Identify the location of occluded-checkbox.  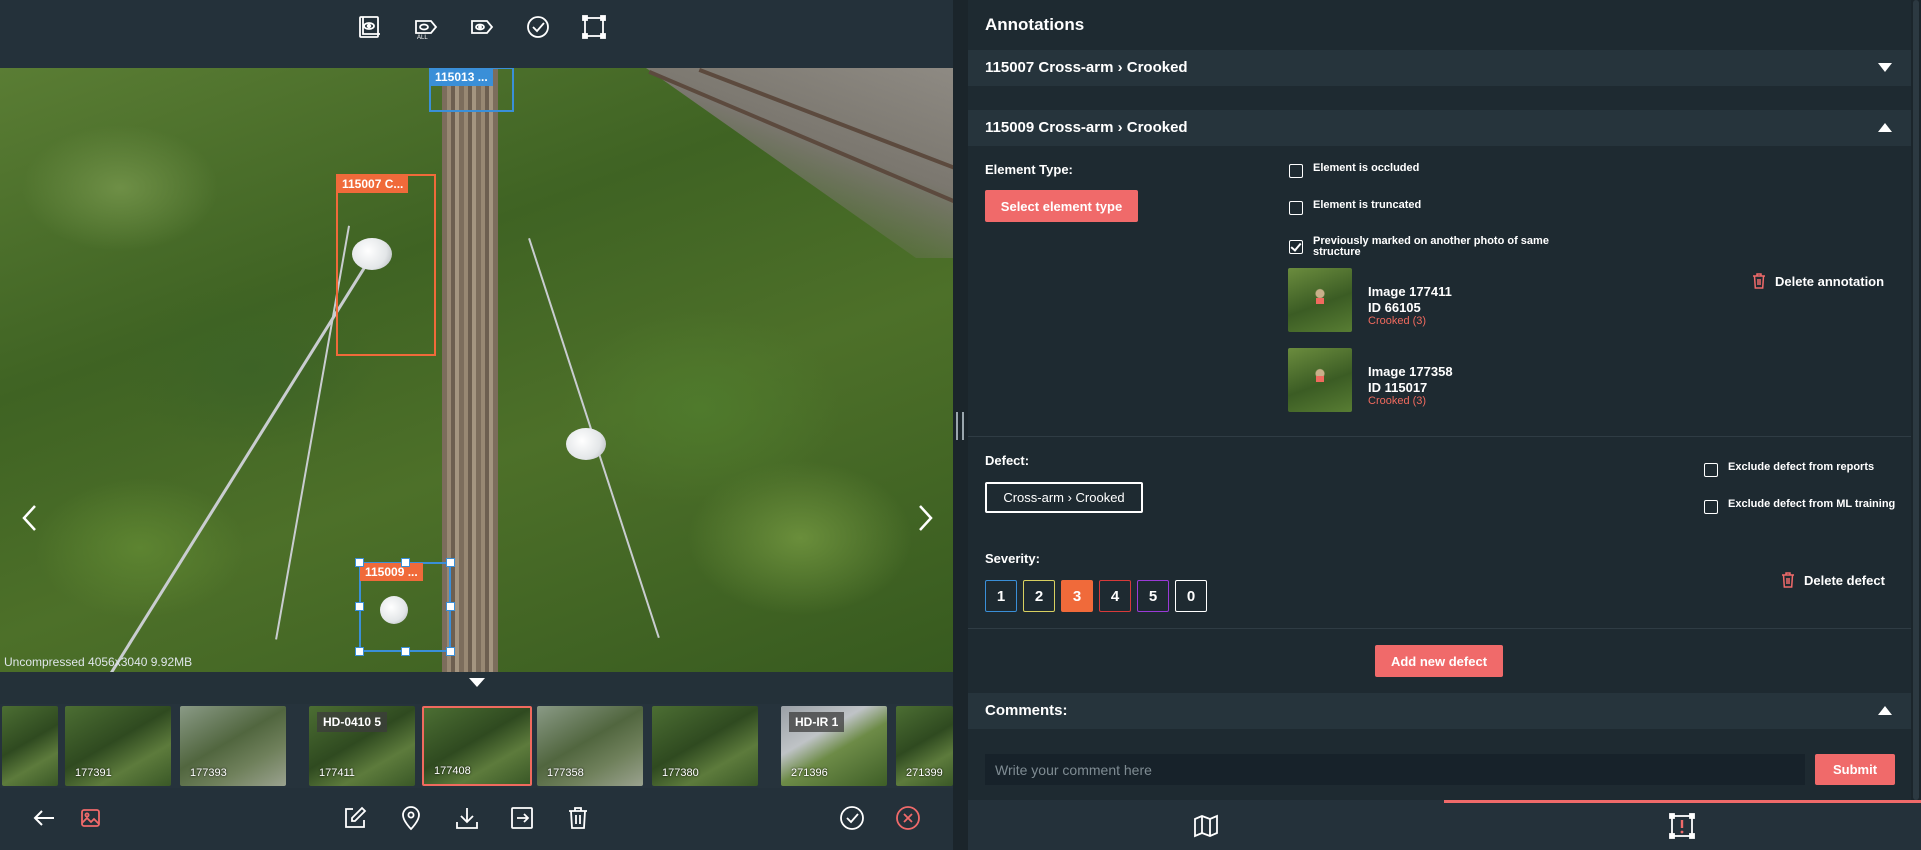
(1296, 171).